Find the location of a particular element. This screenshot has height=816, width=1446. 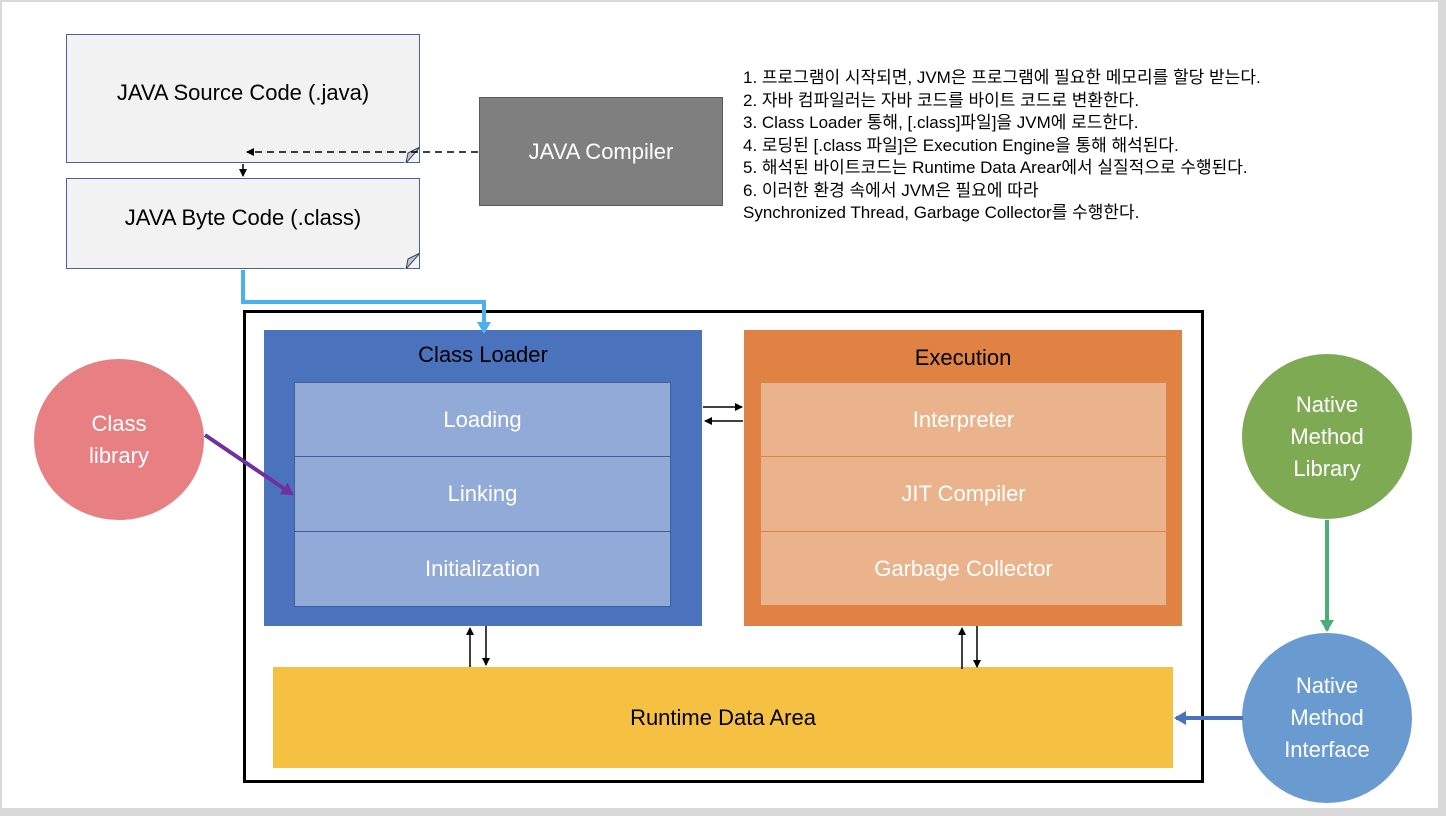

java-source-code-box: JAVA Source Code (.java) is located at coordinates (243, 98).